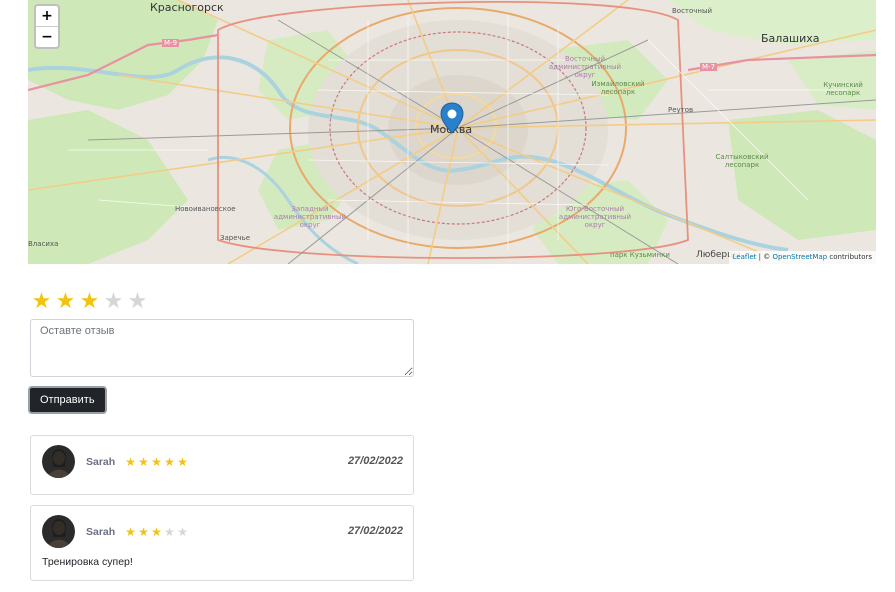  I want to click on review-card: Sarah ★ ★ ★ ★ ★ 27/02/2022, so click(222, 465).